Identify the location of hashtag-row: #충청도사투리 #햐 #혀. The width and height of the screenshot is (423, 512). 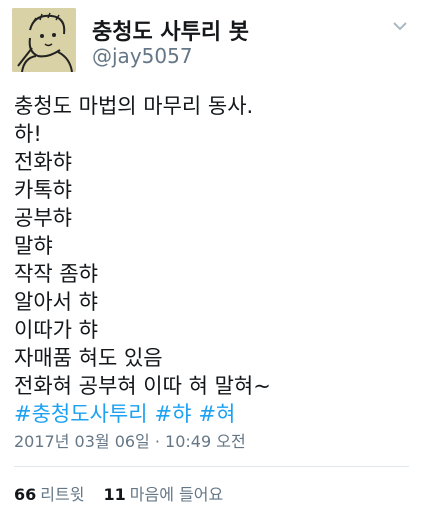
(214, 414).